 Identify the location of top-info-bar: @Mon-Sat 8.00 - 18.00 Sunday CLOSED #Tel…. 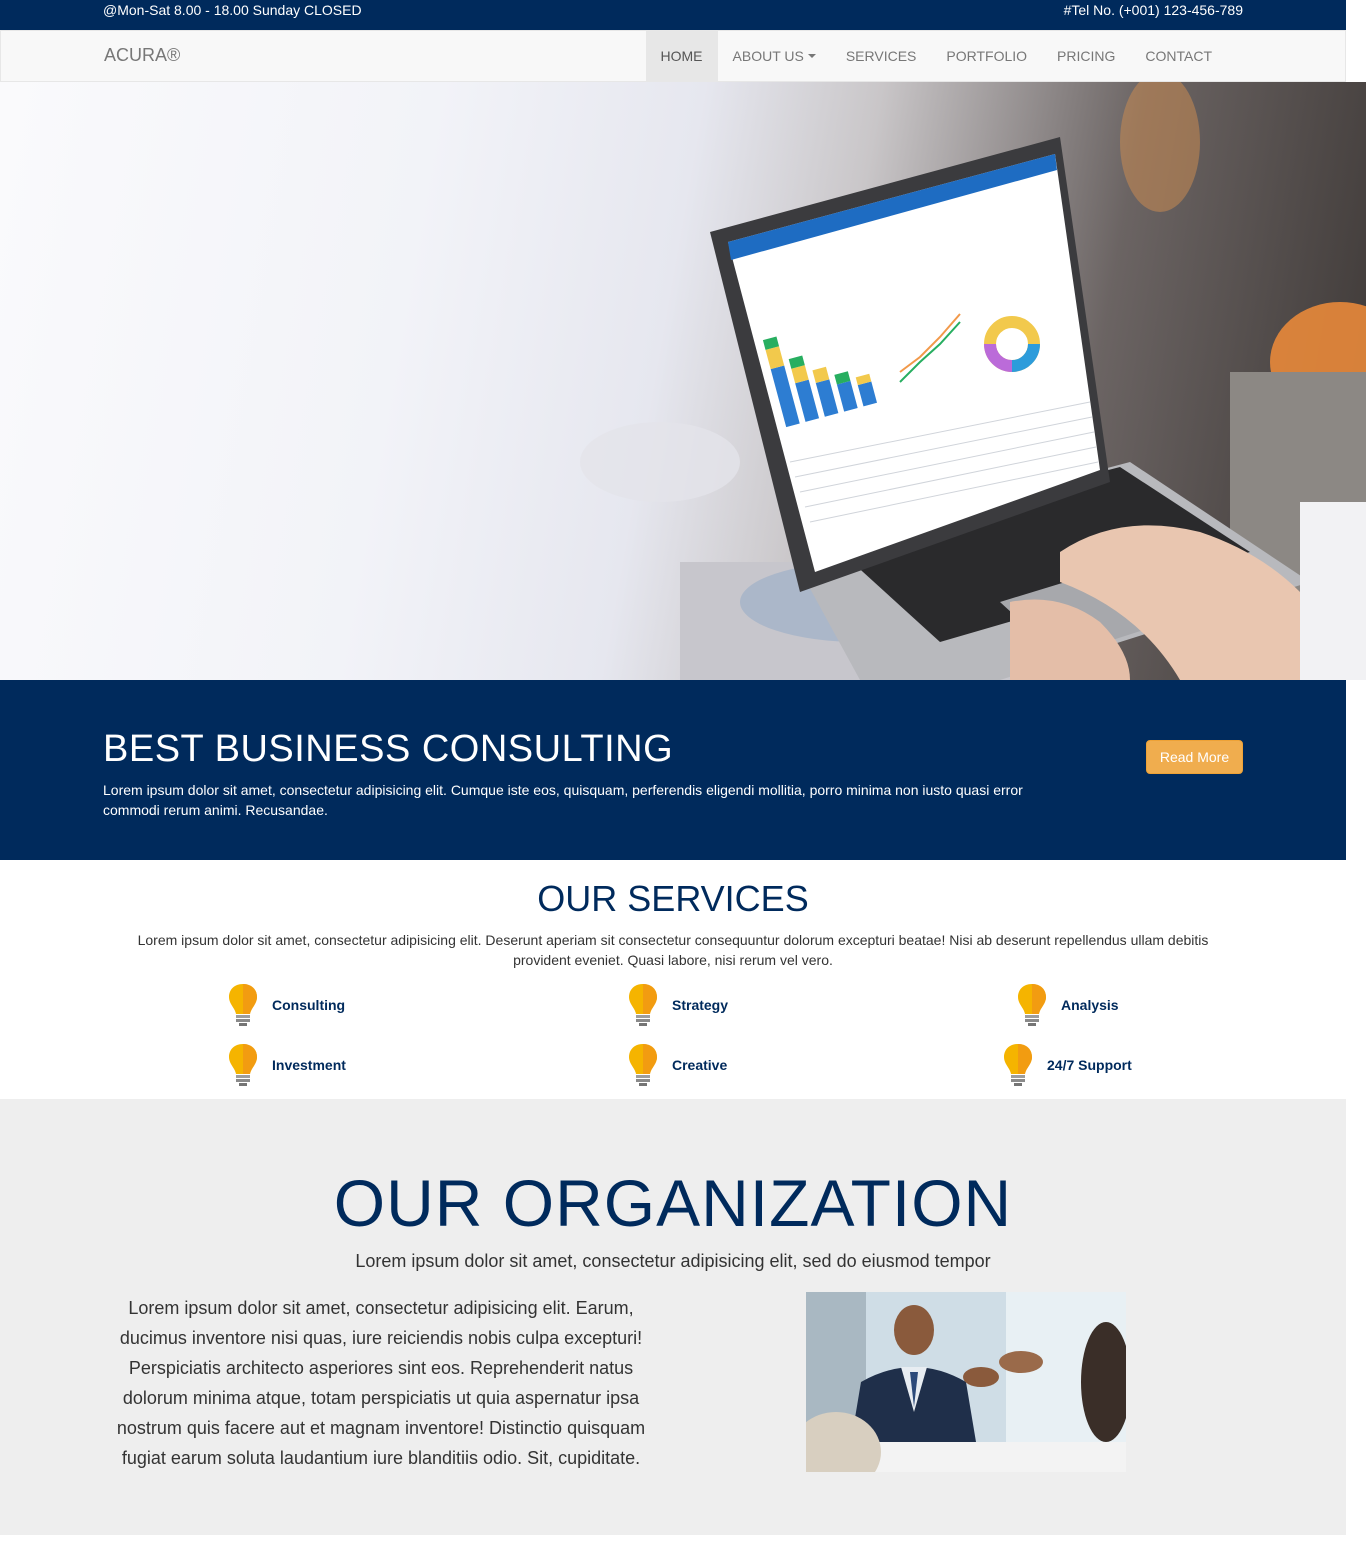
(673, 15).